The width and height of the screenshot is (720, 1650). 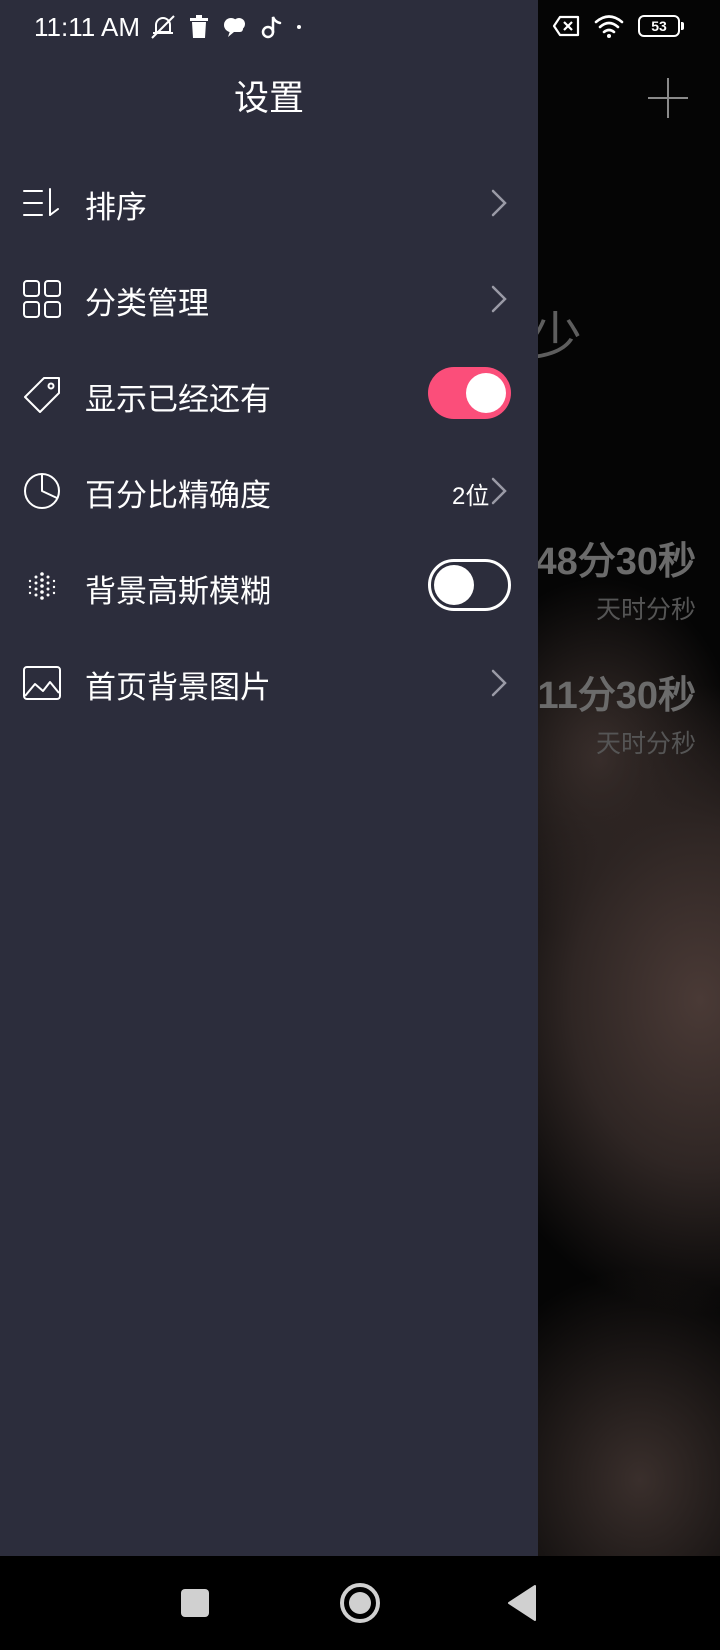 What do you see at coordinates (178, 496) in the screenshot?
I see `menu-label-percentage-precision: 百分比精确度` at bounding box center [178, 496].